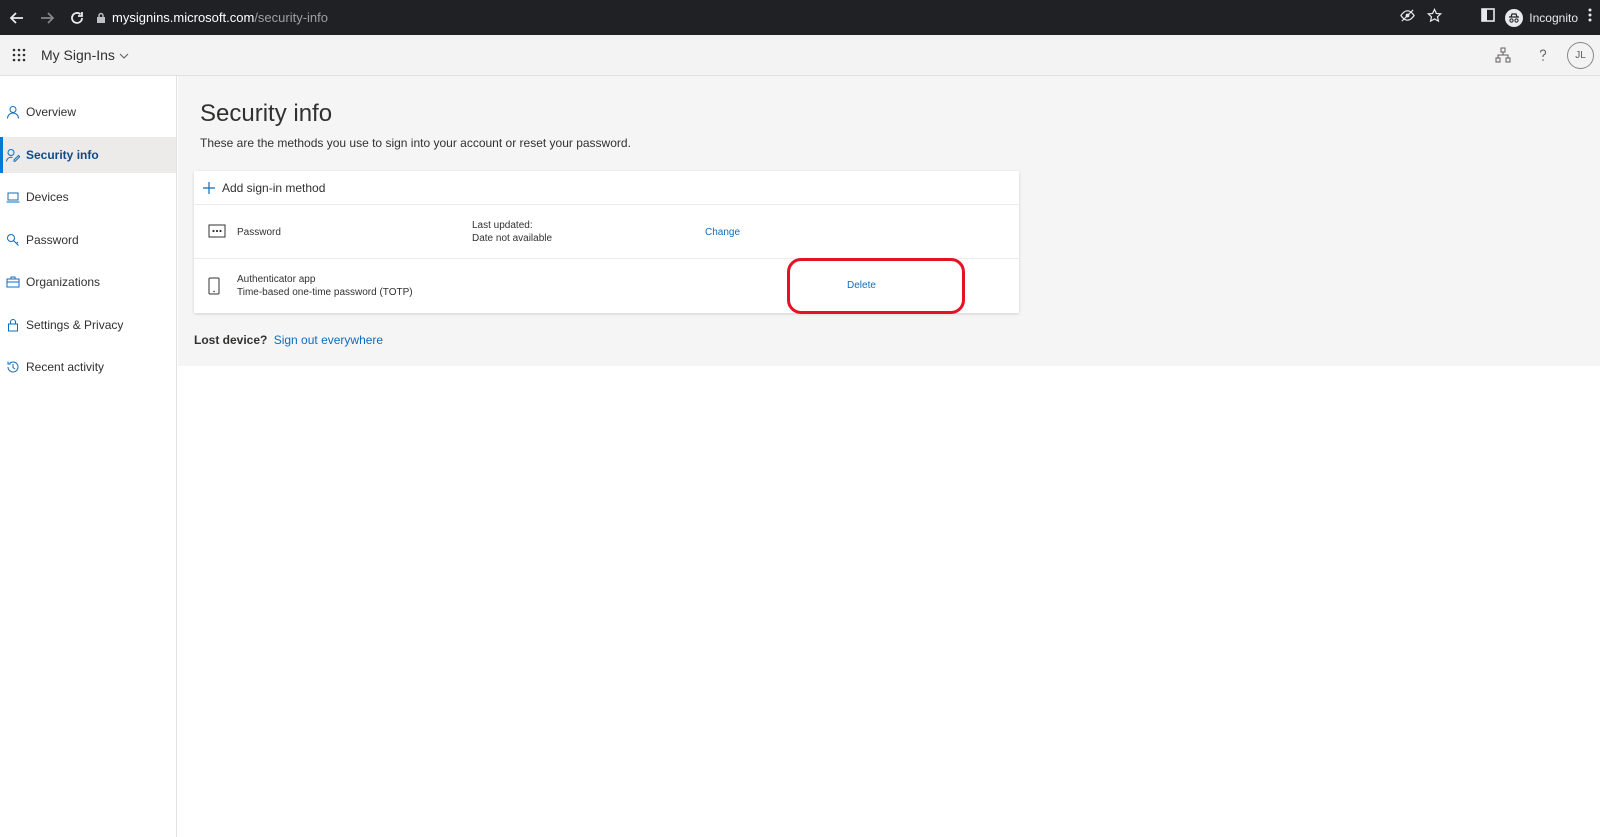  Describe the element at coordinates (217, 286) in the screenshot. I see `phone-icon` at that location.